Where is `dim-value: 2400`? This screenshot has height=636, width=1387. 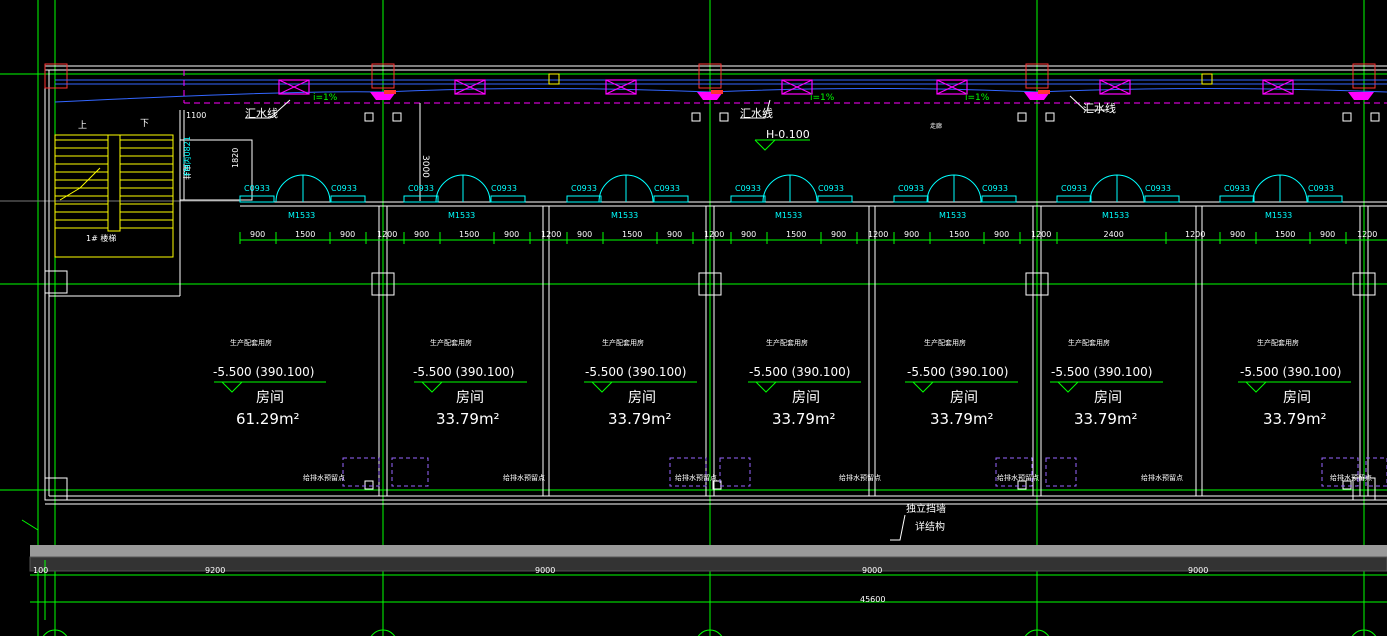
dim-value: 2400 is located at coordinates (1114, 234).